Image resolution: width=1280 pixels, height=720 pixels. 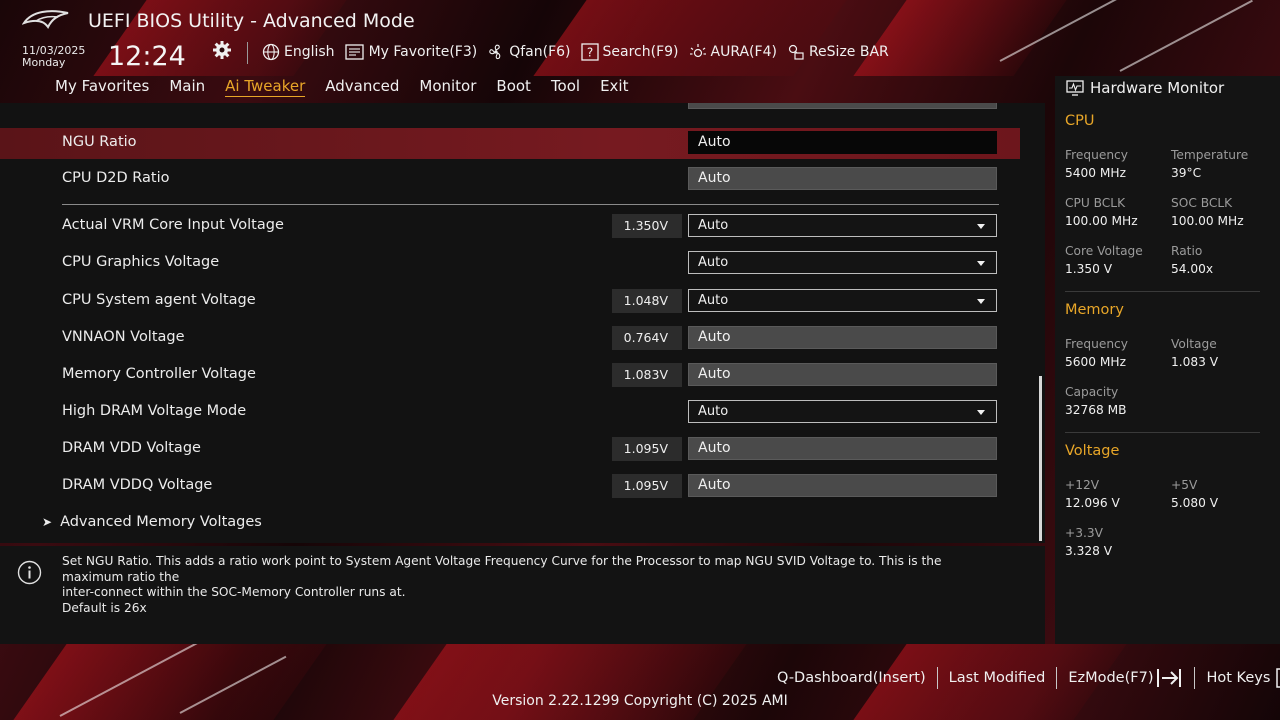 What do you see at coordinates (842, 178) in the screenshot?
I see `cpu-d2d-ratio-input: Auto` at bounding box center [842, 178].